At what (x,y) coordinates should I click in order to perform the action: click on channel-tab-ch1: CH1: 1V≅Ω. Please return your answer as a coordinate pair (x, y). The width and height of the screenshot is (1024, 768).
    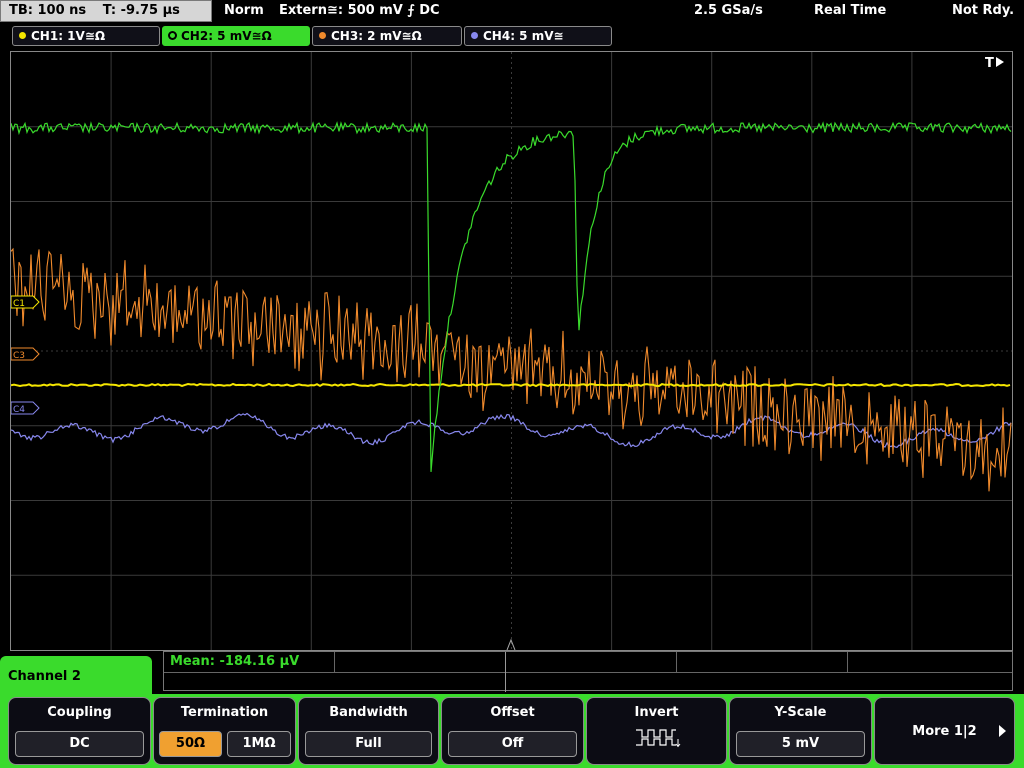
    Looking at the image, I should click on (86, 36).